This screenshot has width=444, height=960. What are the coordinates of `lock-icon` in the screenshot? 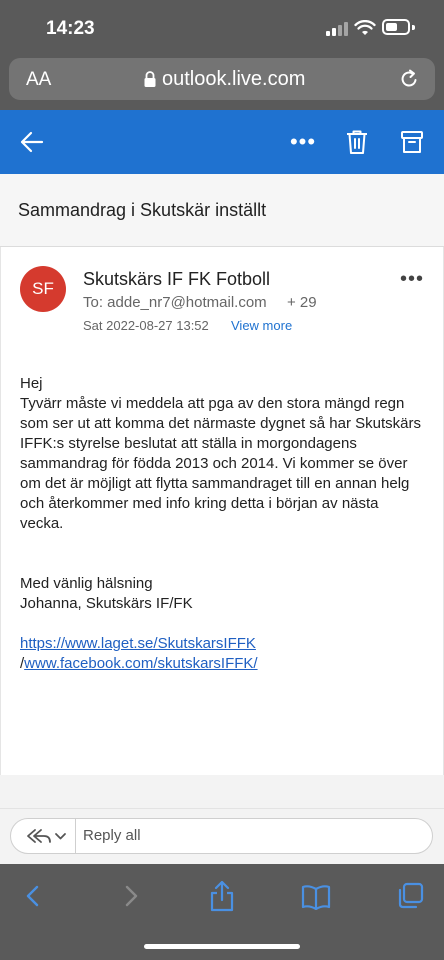 It's located at (150, 79).